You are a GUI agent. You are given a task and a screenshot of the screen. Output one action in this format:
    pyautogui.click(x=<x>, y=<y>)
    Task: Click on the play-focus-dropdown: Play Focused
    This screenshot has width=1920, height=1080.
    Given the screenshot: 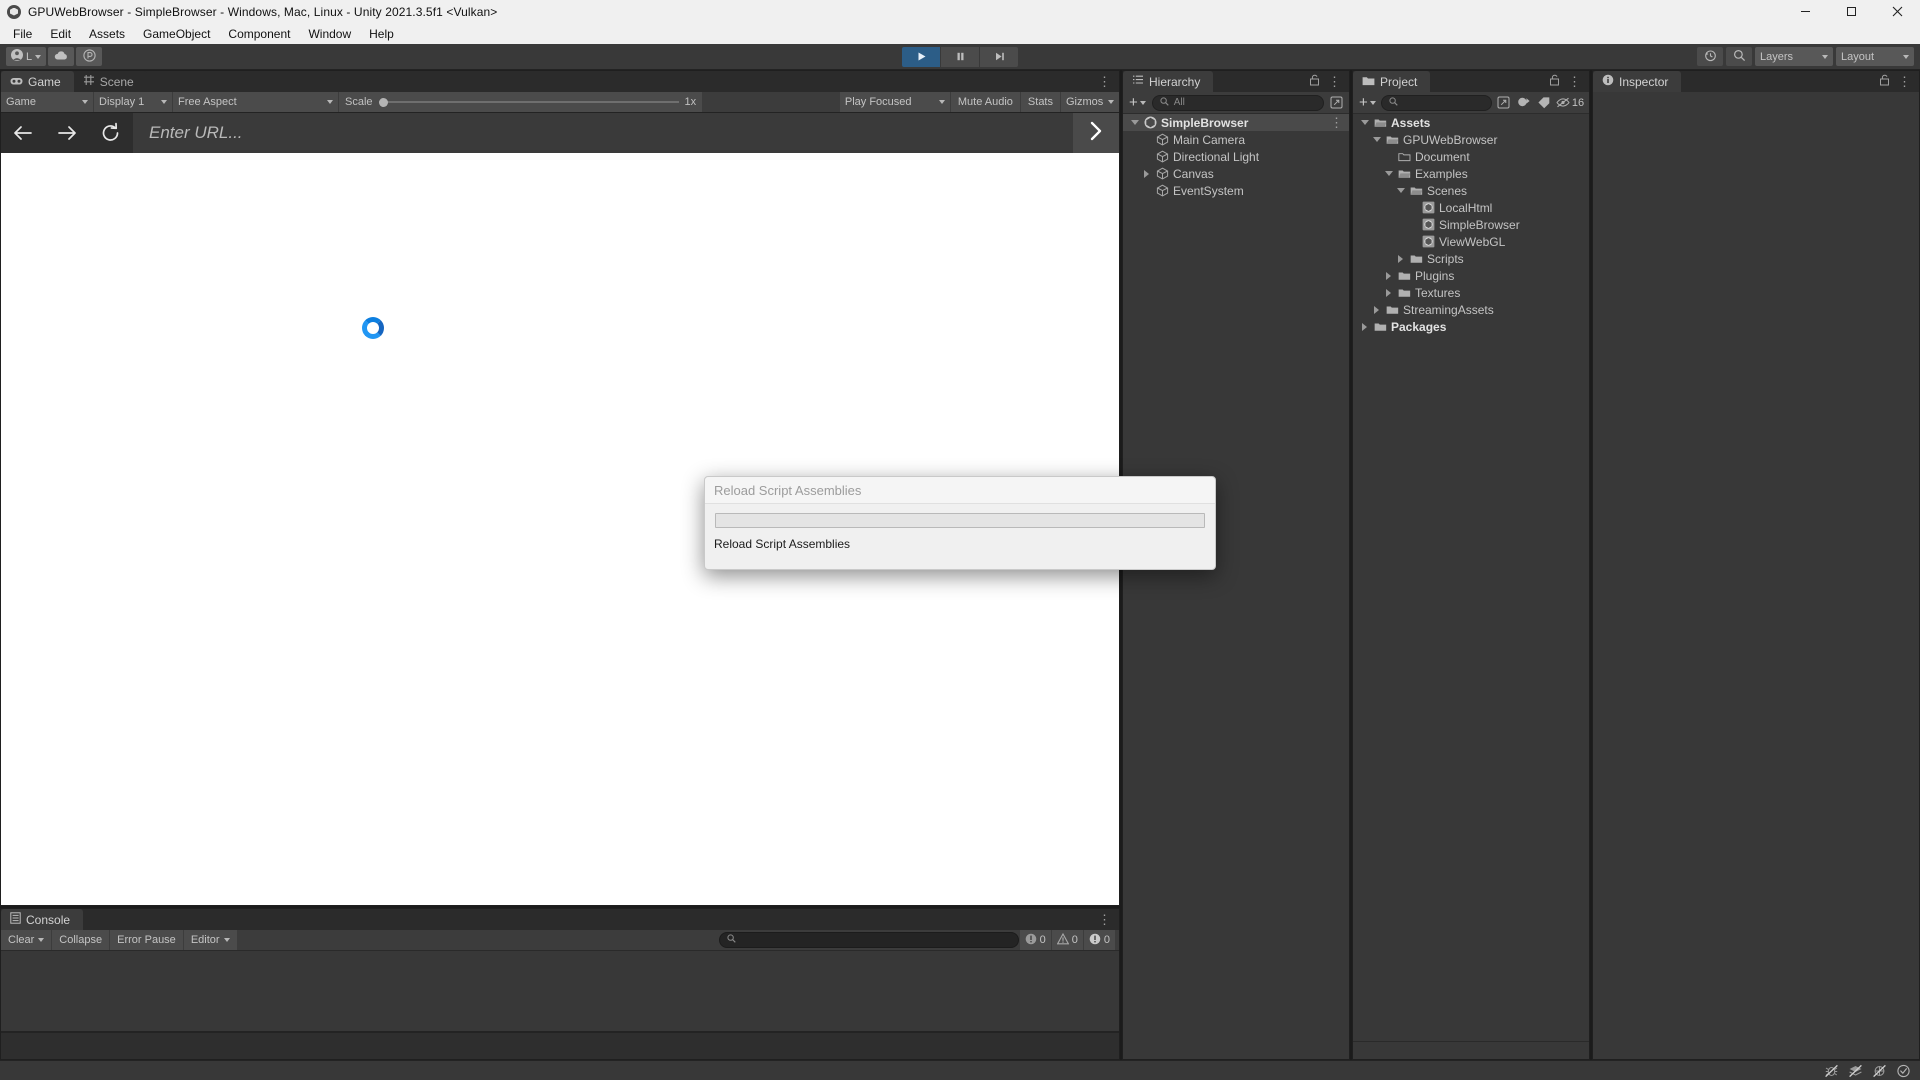 What is the action you would take?
    pyautogui.click(x=894, y=102)
    